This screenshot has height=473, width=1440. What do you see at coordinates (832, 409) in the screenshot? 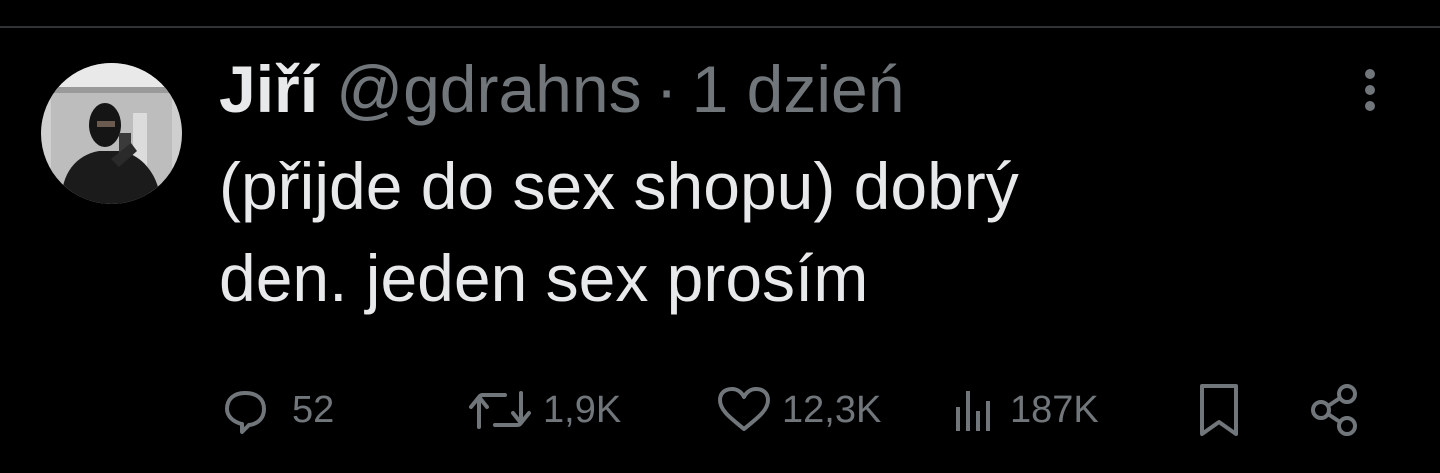
I see `like-count: 12,3K` at bounding box center [832, 409].